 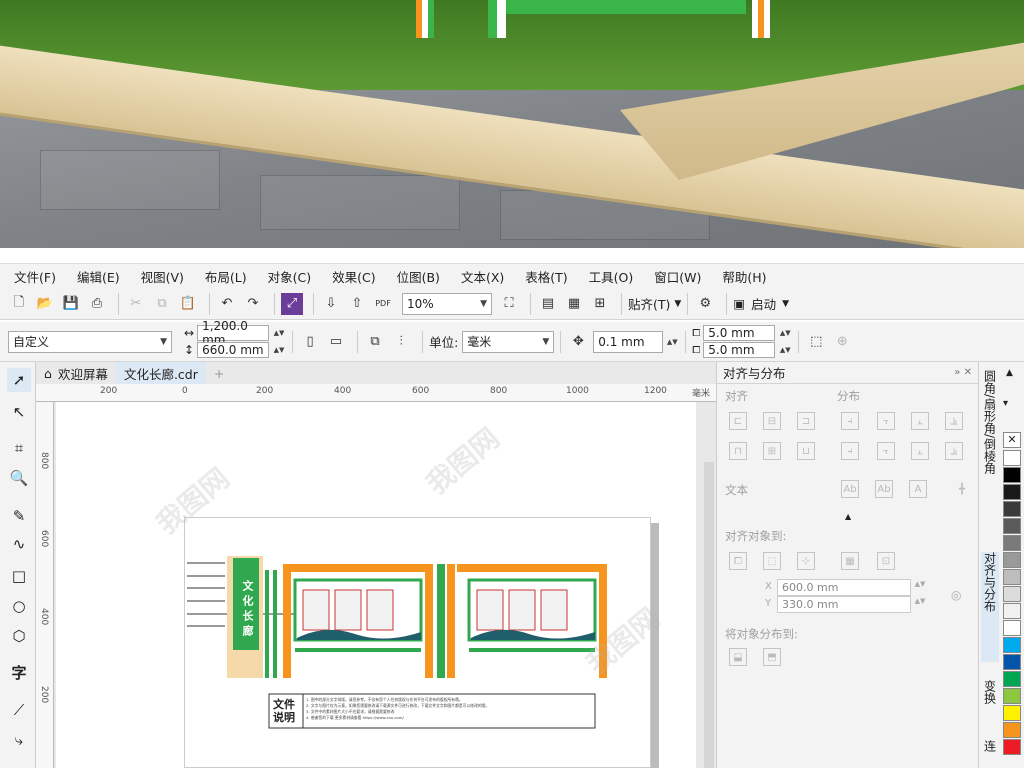 What do you see at coordinates (990, 607) in the screenshot?
I see `tab-align-distribute: 对齐与分布` at bounding box center [990, 607].